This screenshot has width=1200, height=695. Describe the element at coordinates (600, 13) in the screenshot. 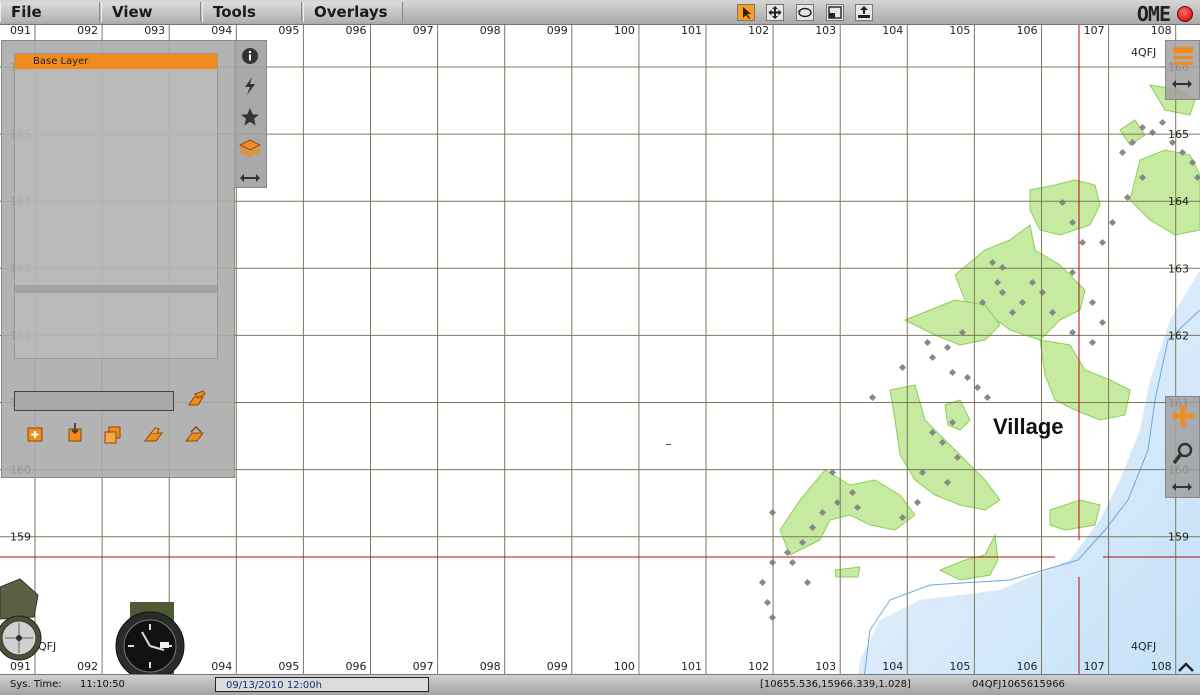

I see `menu-bar: File View Tools Overlays OME` at that location.